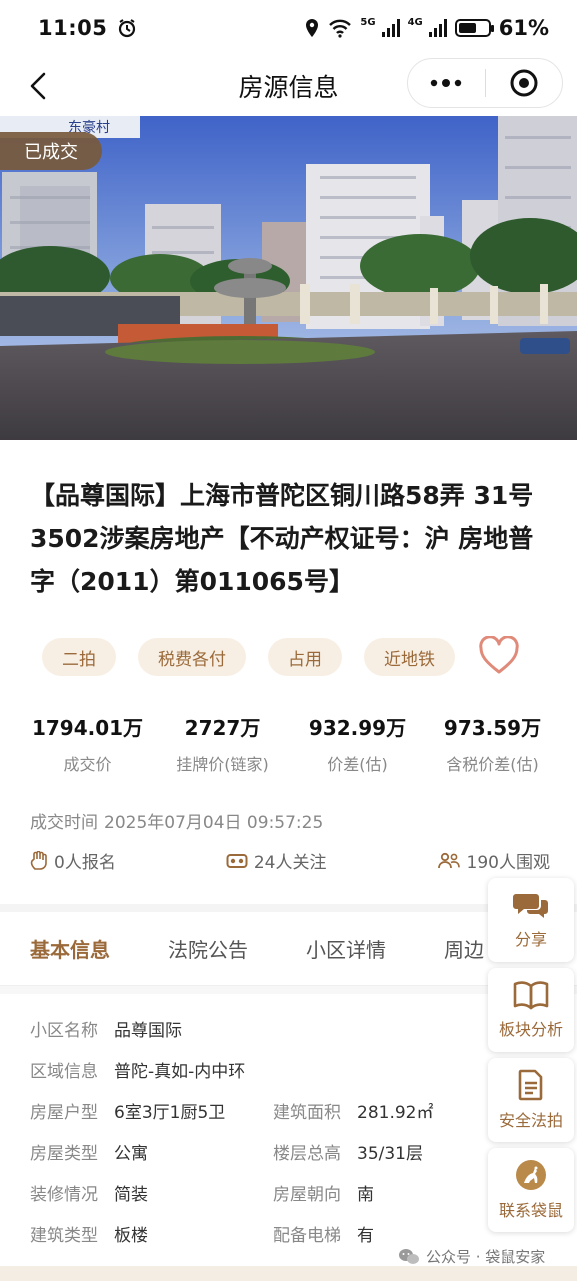  What do you see at coordinates (492, 764) in the screenshot?
I see `stat-label: 含税价差(估)` at bounding box center [492, 764].